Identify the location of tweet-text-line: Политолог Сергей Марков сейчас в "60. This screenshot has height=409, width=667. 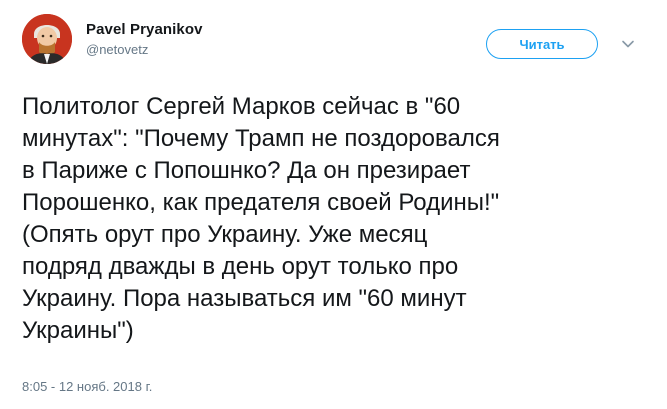
(241, 106).